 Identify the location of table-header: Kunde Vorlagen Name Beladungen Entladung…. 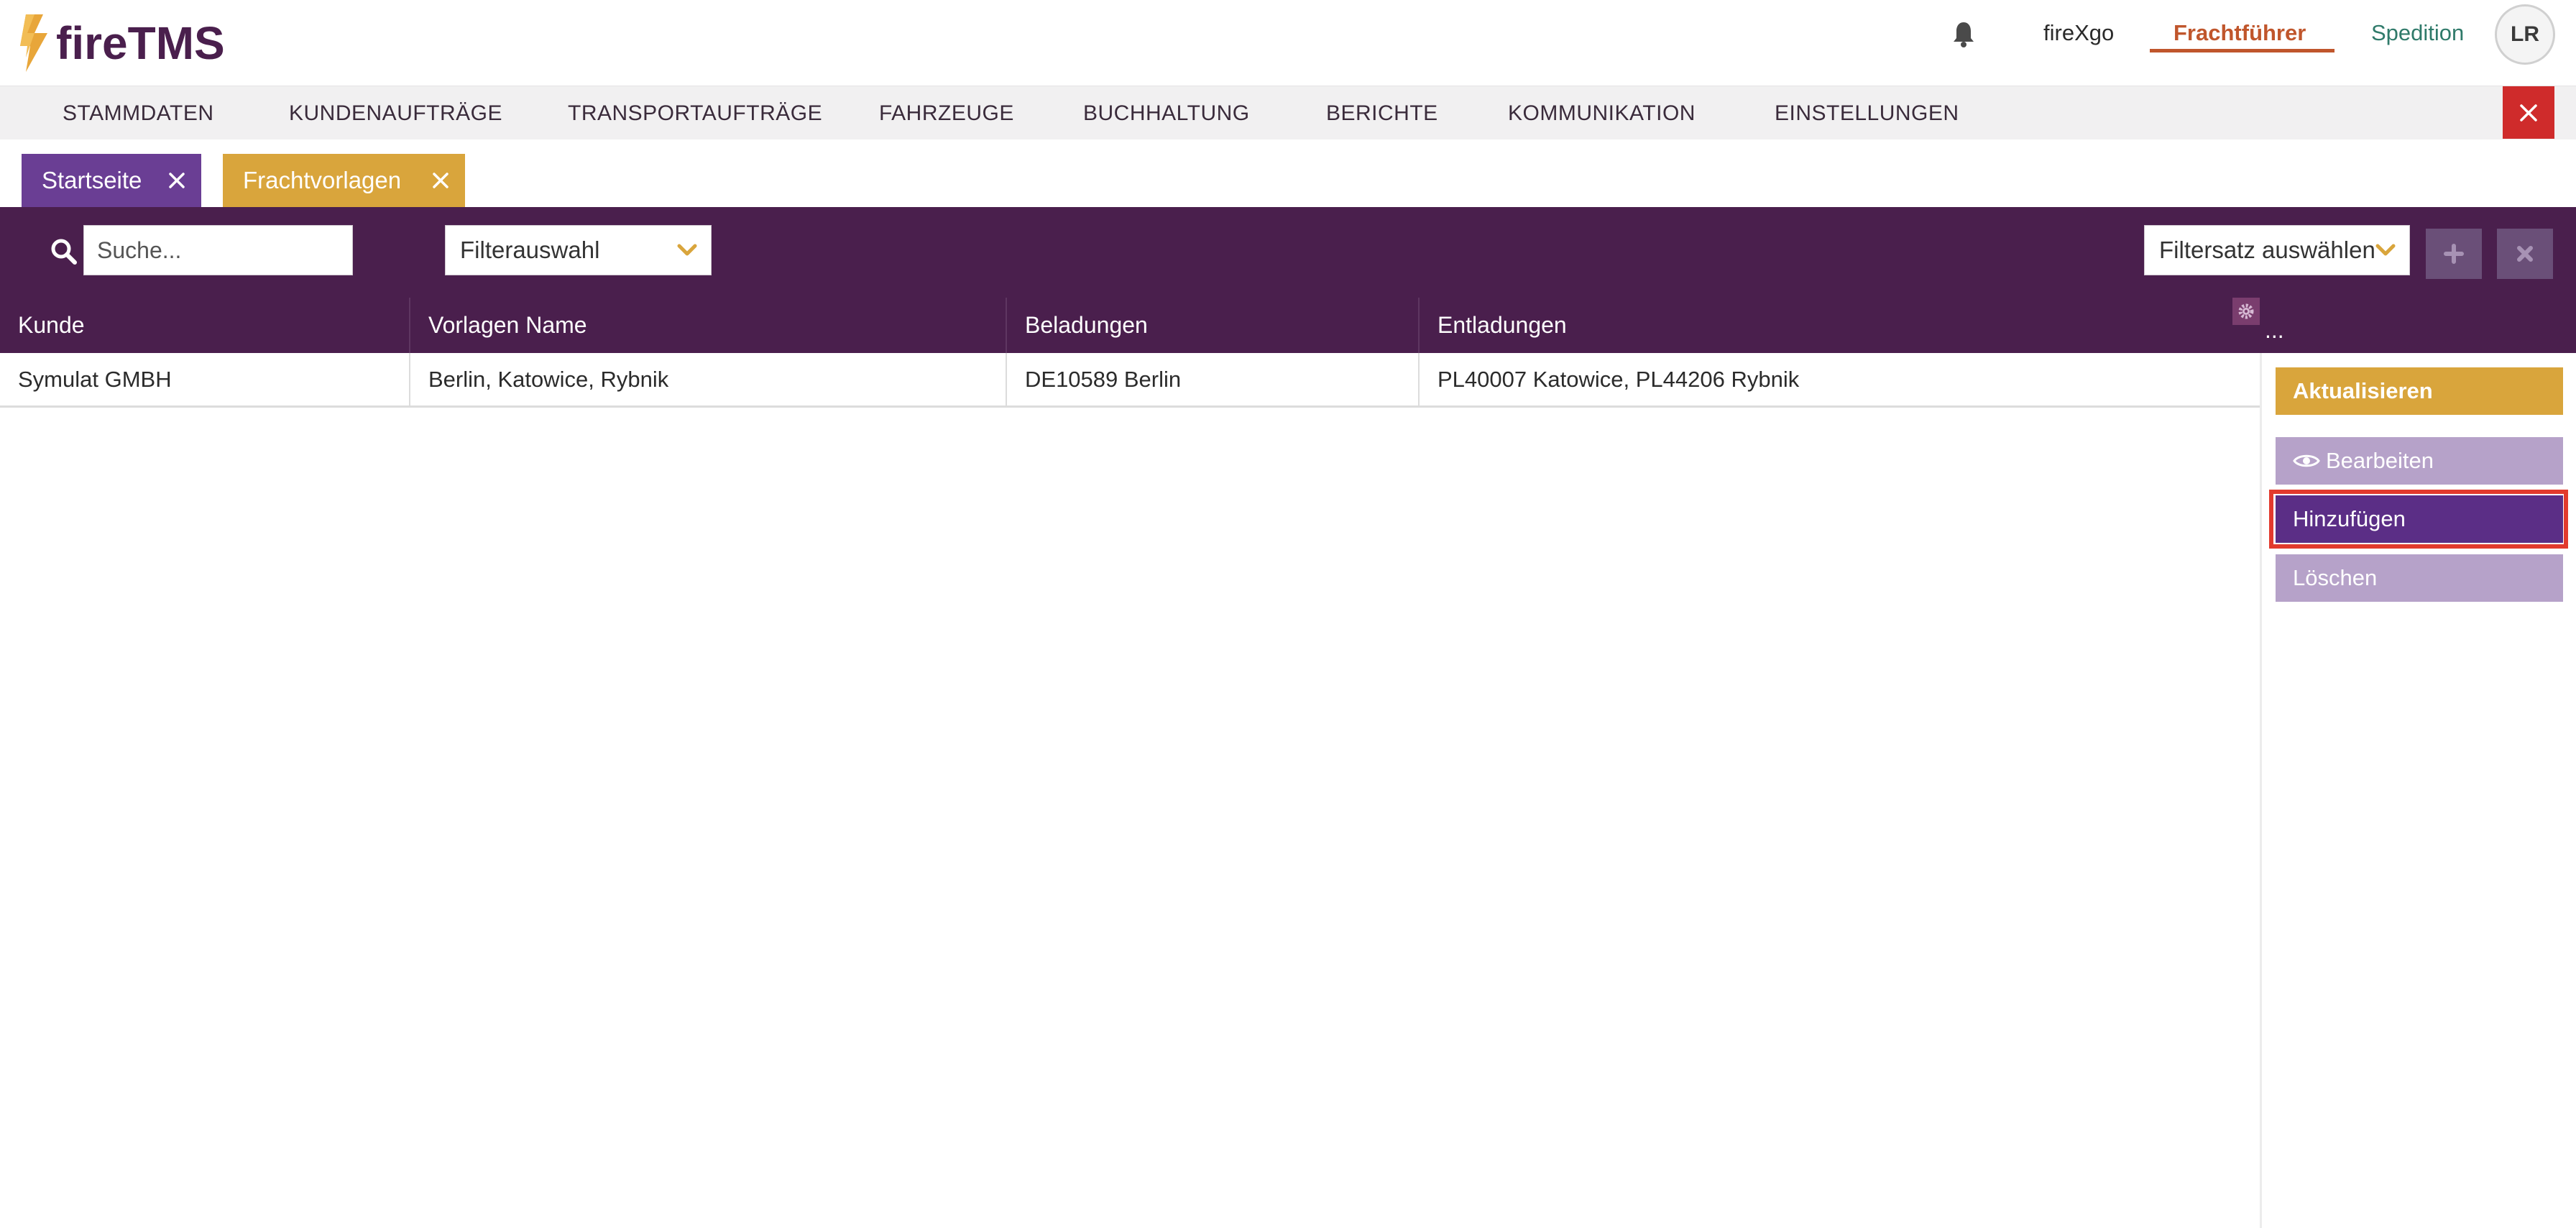
(1288, 325).